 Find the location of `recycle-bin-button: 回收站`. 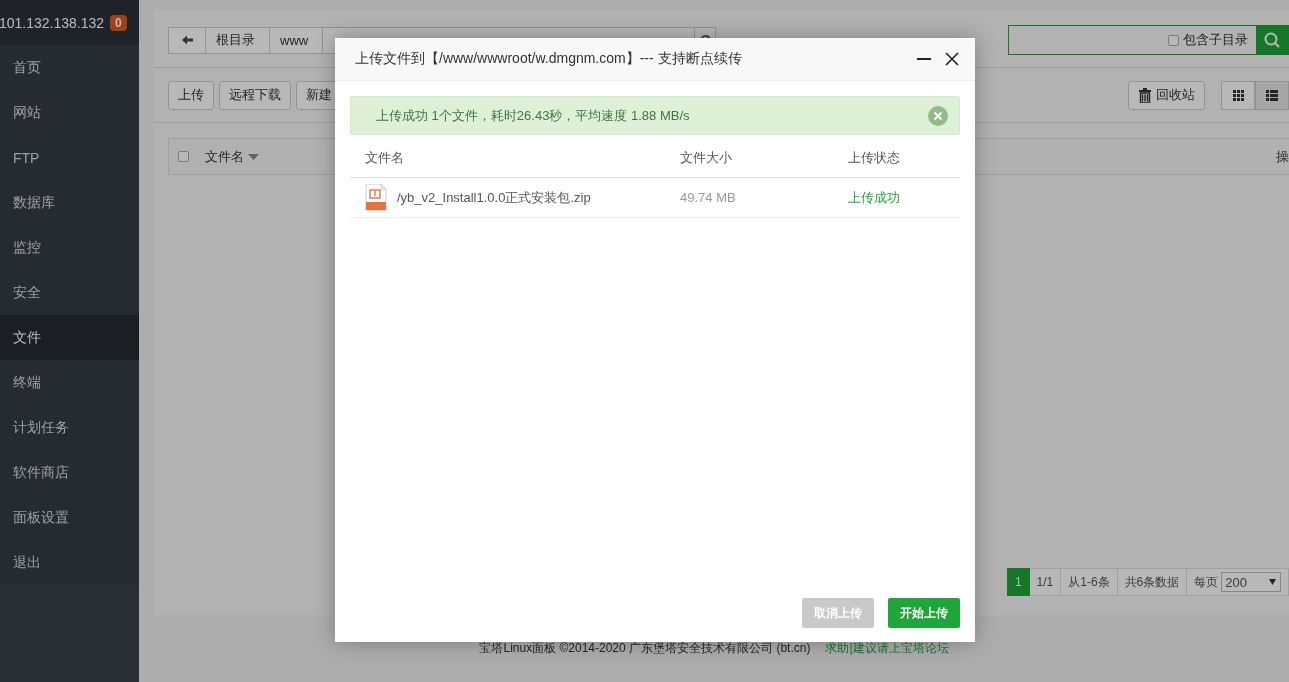

recycle-bin-button: 回收站 is located at coordinates (1166, 95).